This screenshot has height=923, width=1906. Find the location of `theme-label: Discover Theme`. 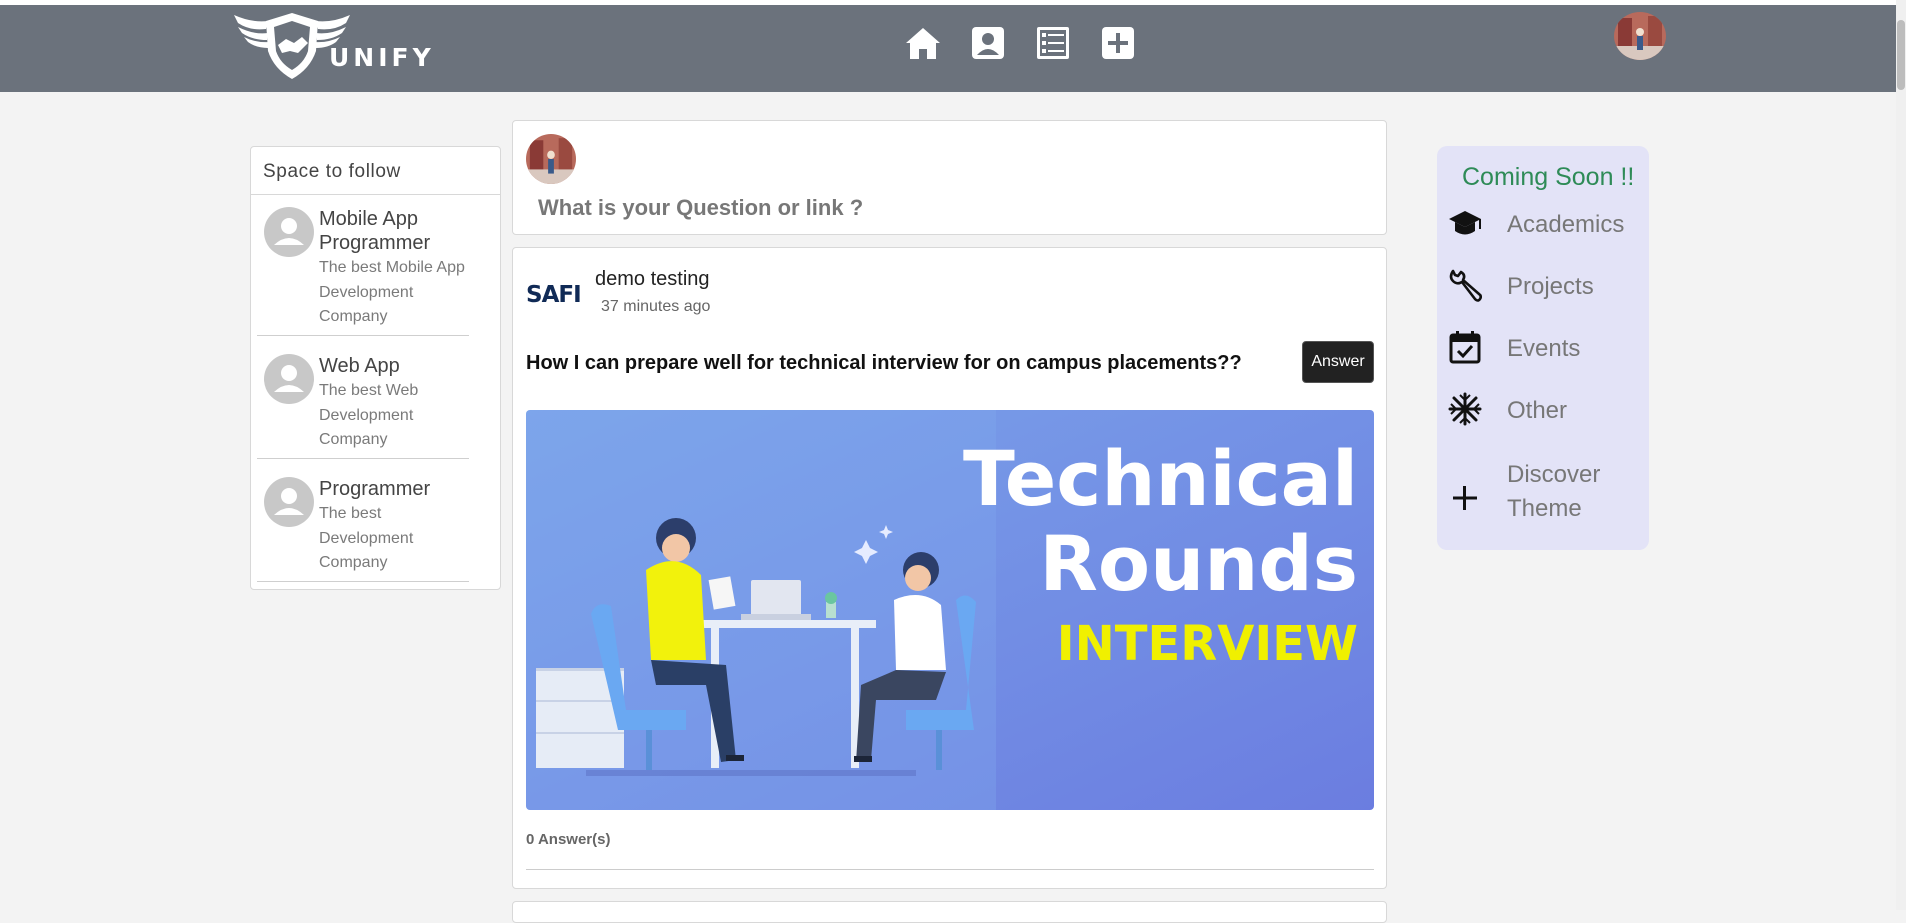

theme-label: Discover Theme is located at coordinates (1554, 491).